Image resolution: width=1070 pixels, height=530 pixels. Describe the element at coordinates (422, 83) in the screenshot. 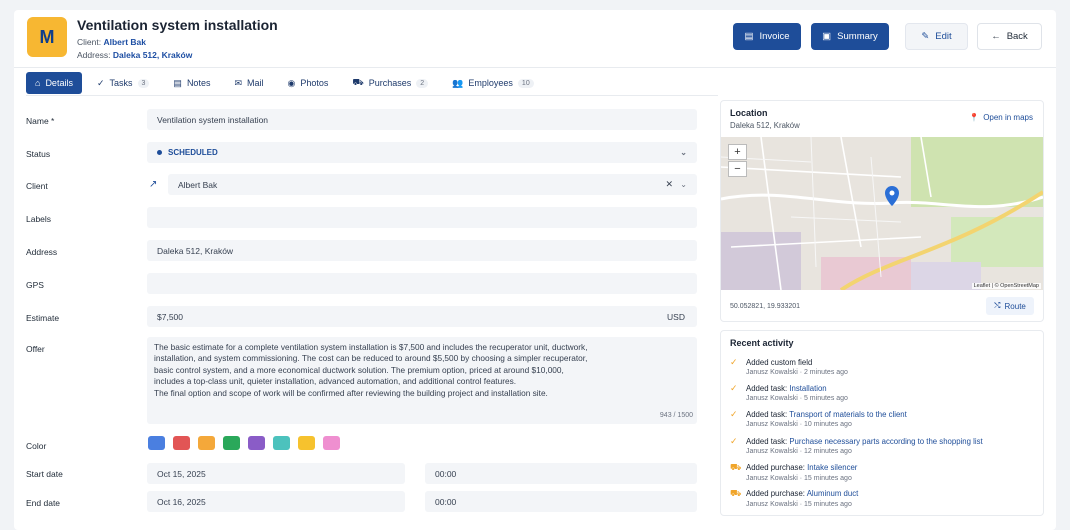

I see `purchases-count-badge: 2` at that location.